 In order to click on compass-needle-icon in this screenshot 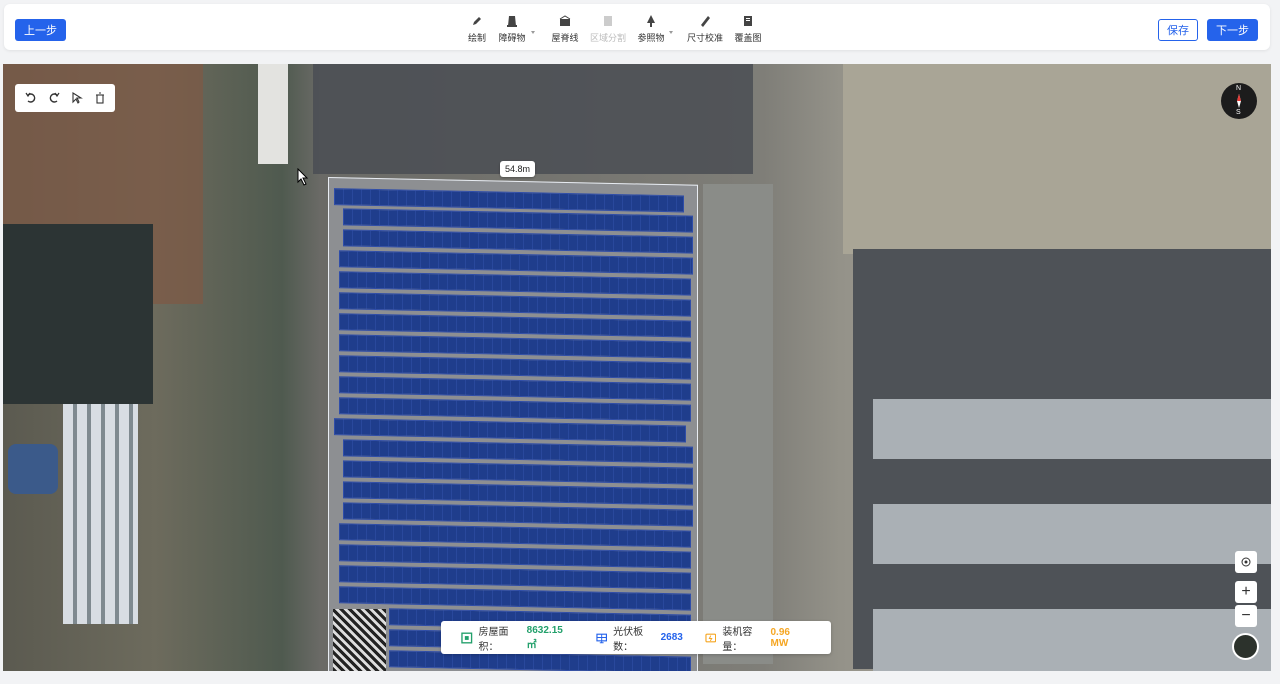, I will do `click(1239, 101)`.